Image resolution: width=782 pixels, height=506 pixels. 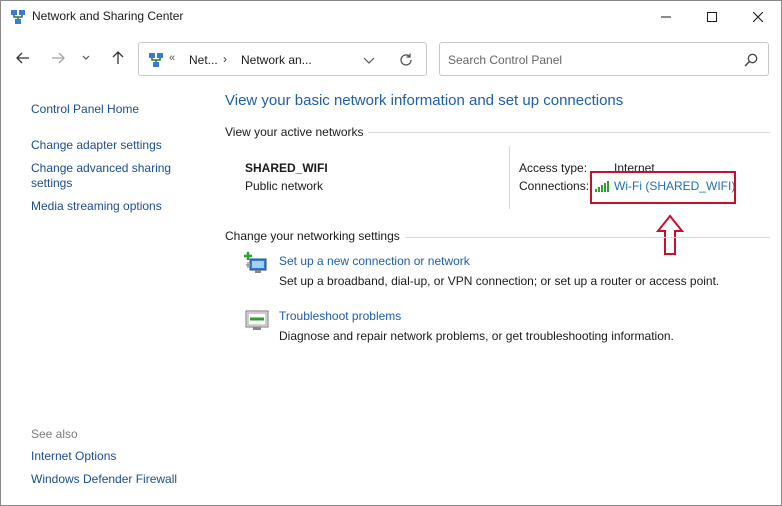 What do you see at coordinates (257, 320) in the screenshot?
I see `troubleshoot-icon` at bounding box center [257, 320].